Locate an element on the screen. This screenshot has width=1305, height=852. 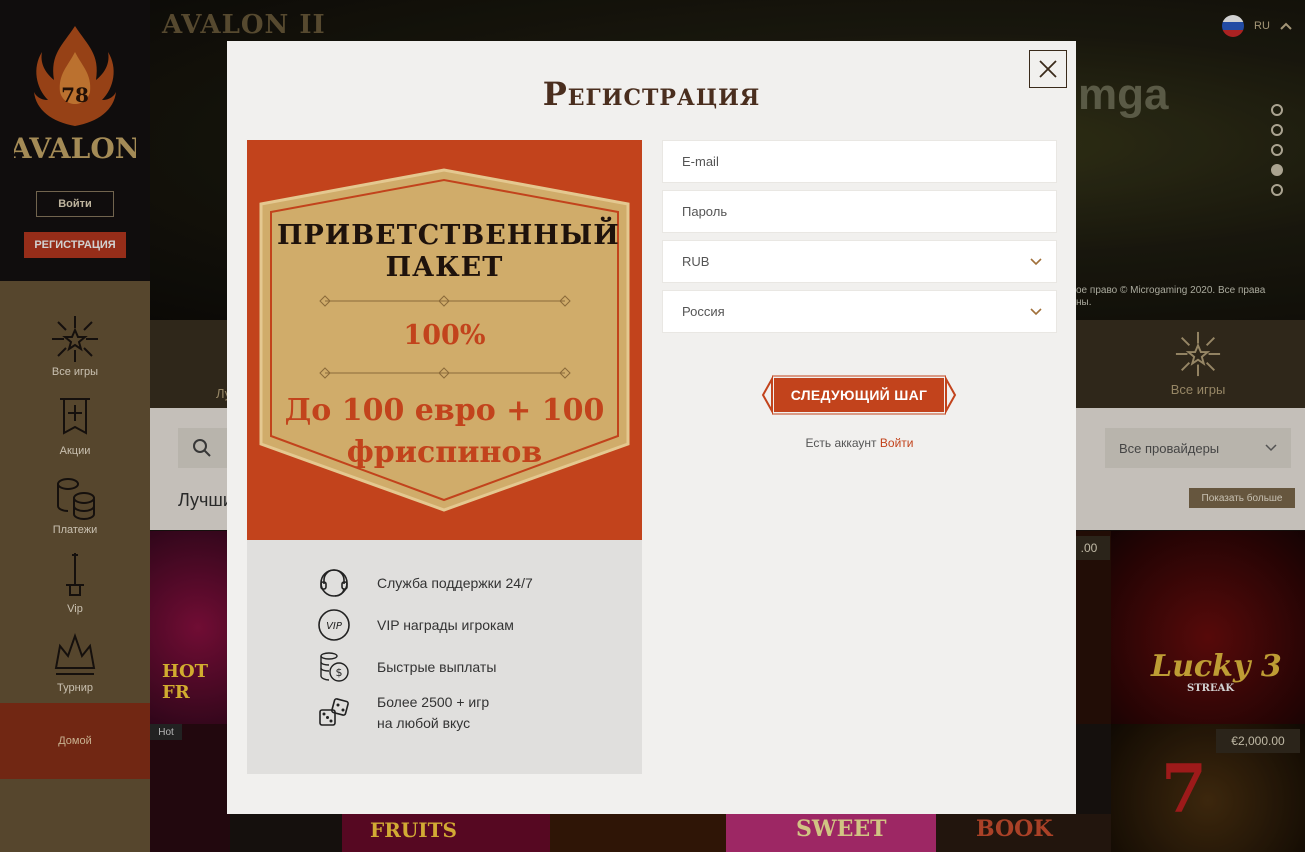
feature-item: Служба поддержки 24/7 is located at coordinates (425, 583).